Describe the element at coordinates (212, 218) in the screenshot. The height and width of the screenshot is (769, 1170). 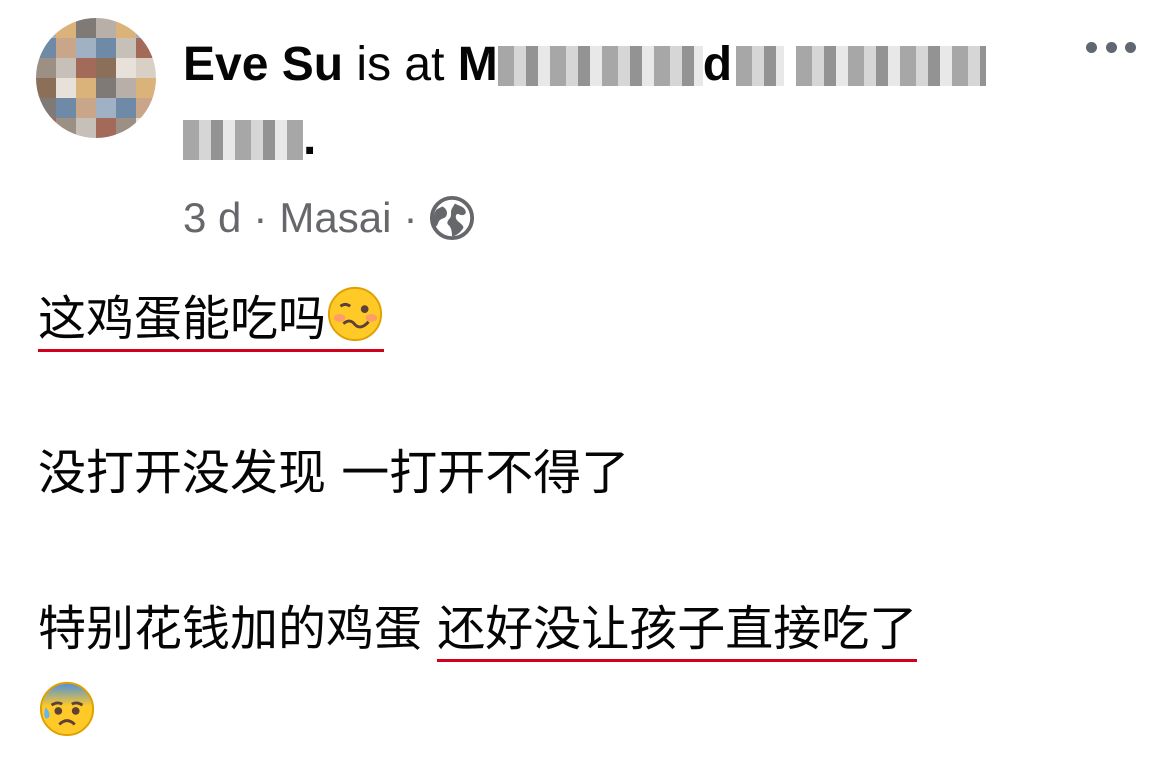
I see `post-time: 3 d` at that location.